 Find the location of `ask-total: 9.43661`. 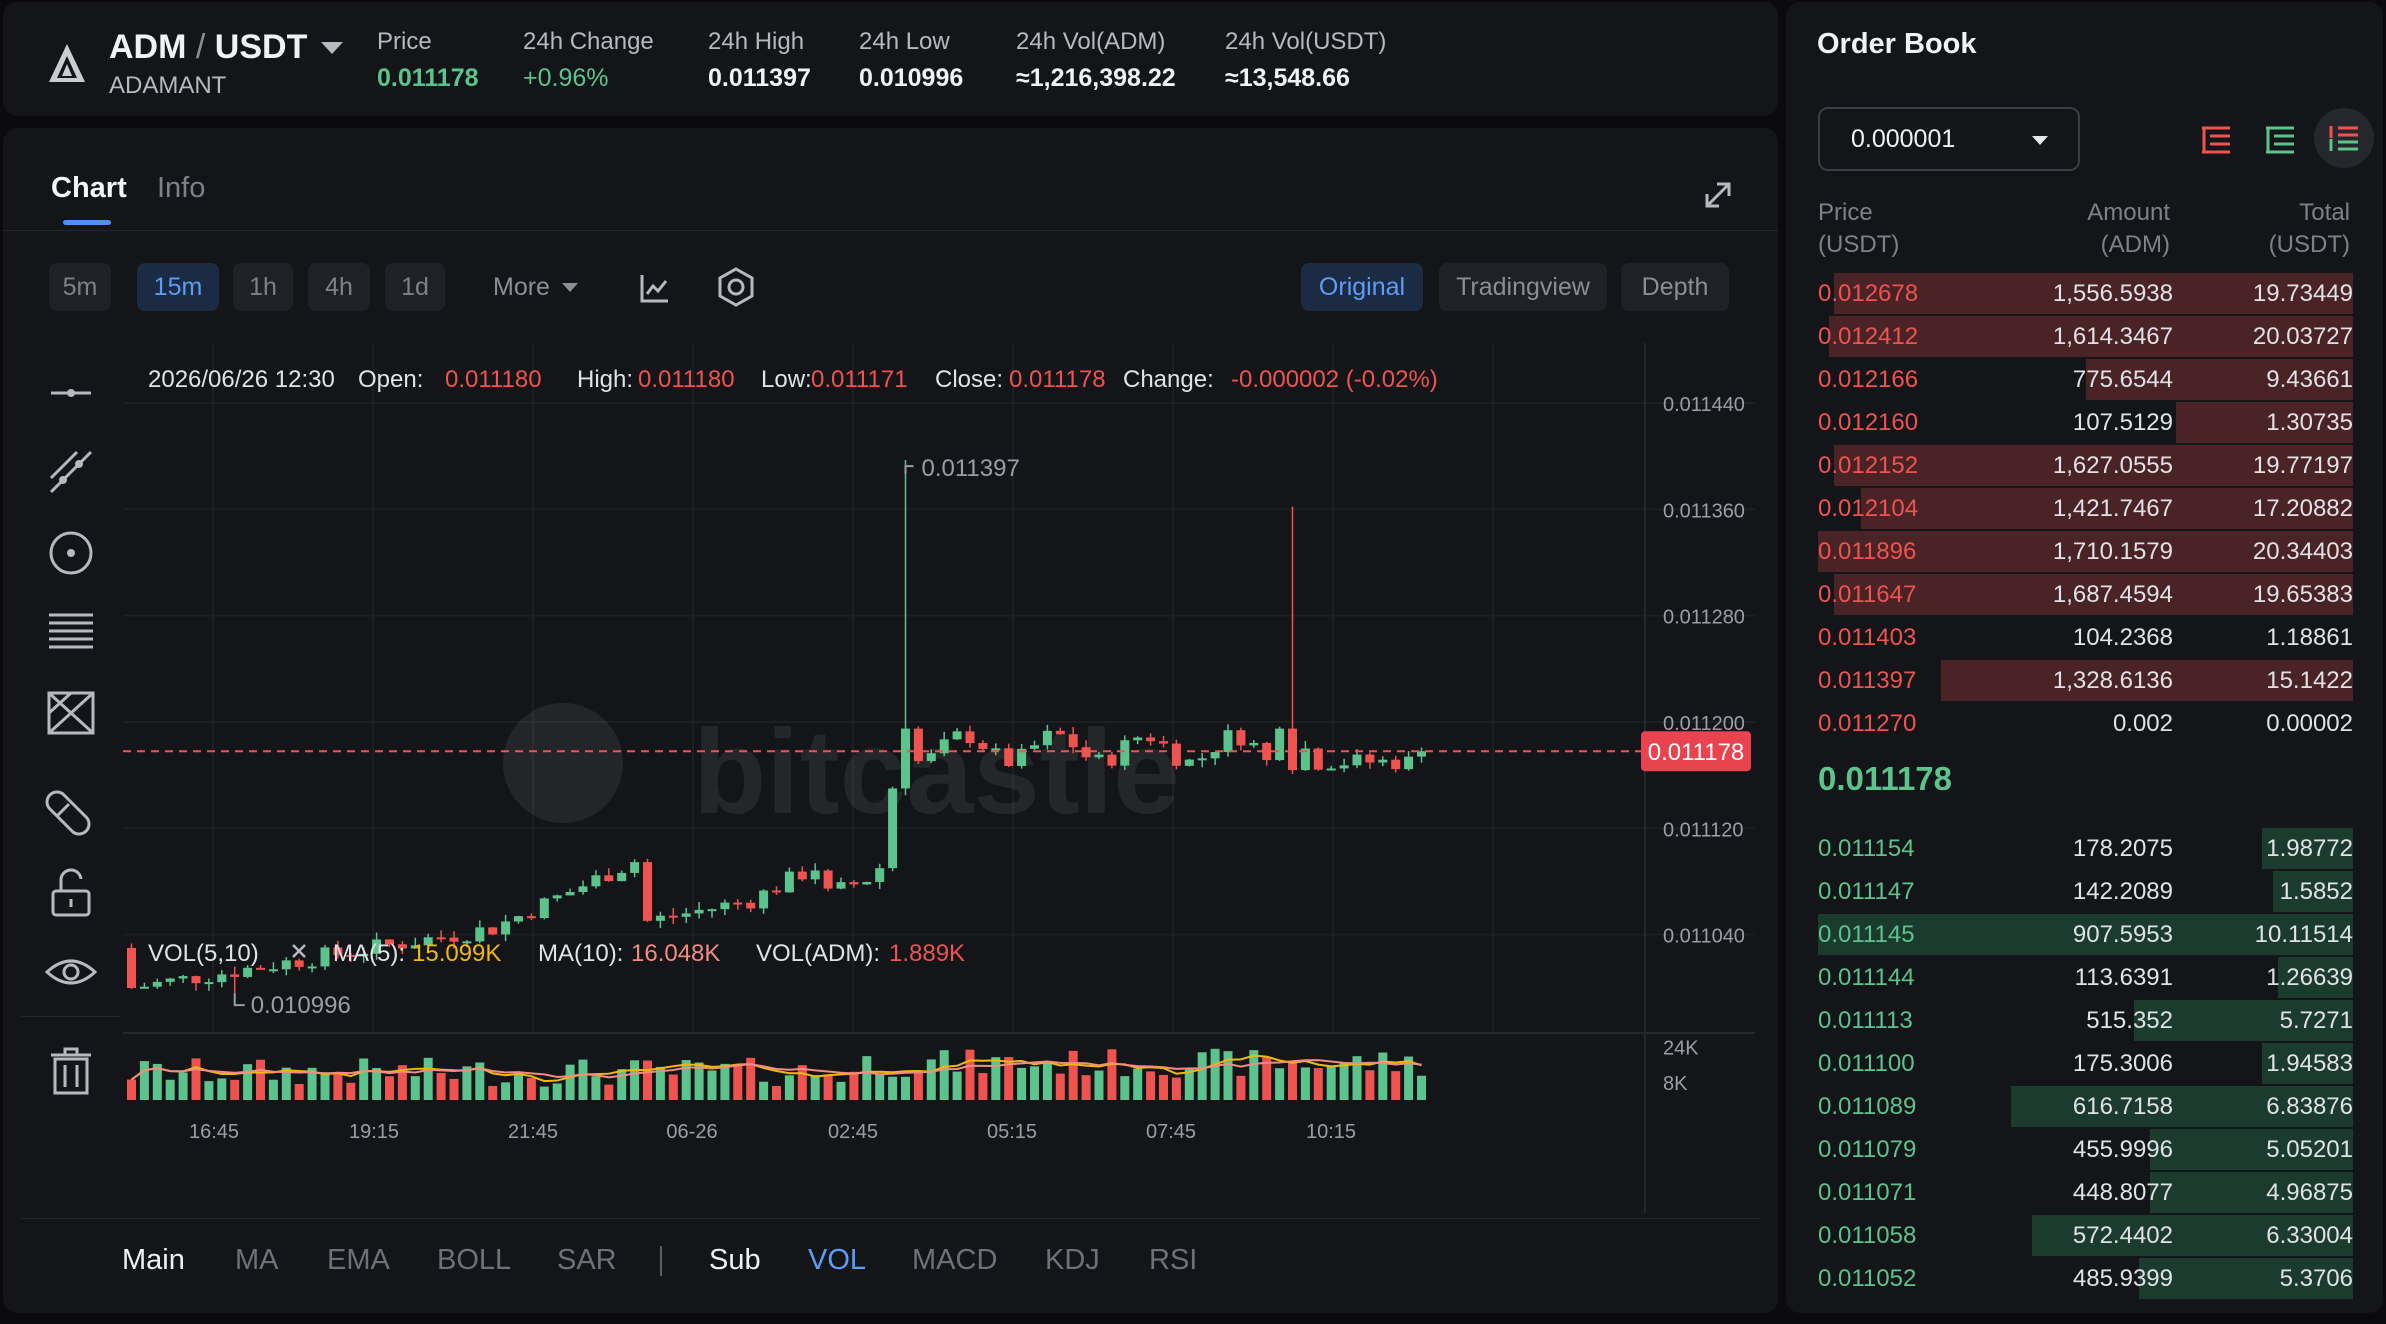

ask-total: 9.43661 is located at coordinates (2309, 379).